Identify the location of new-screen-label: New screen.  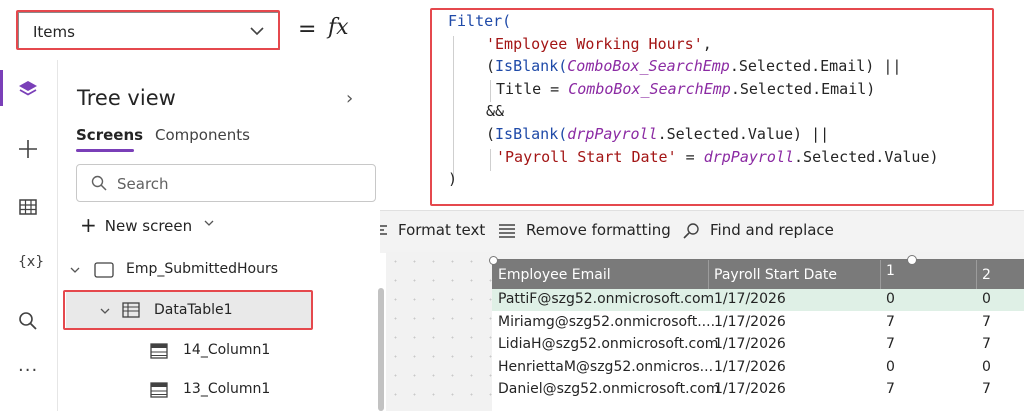
(148, 226).